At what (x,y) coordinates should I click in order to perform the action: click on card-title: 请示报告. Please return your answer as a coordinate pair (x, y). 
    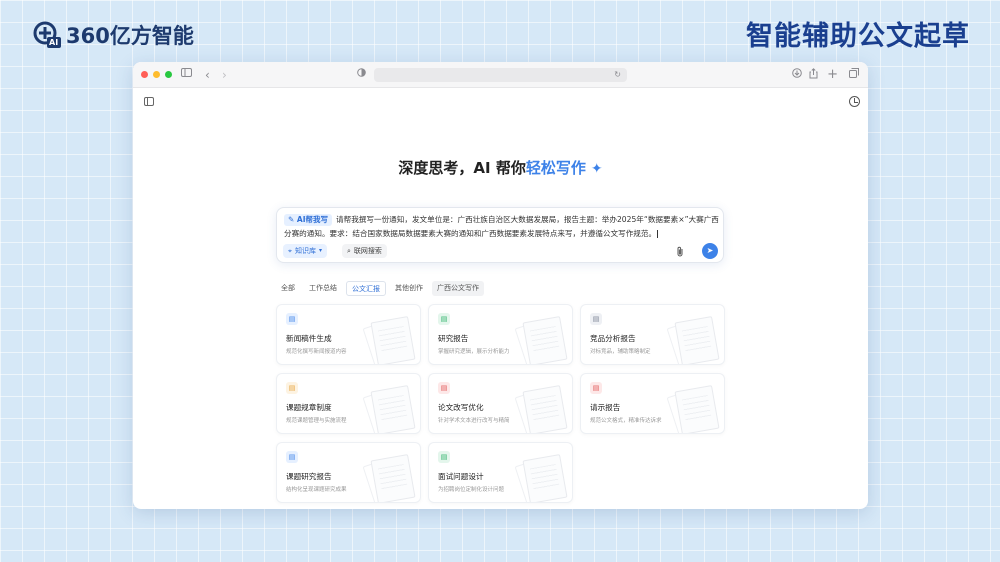
    Looking at the image, I should click on (605, 407).